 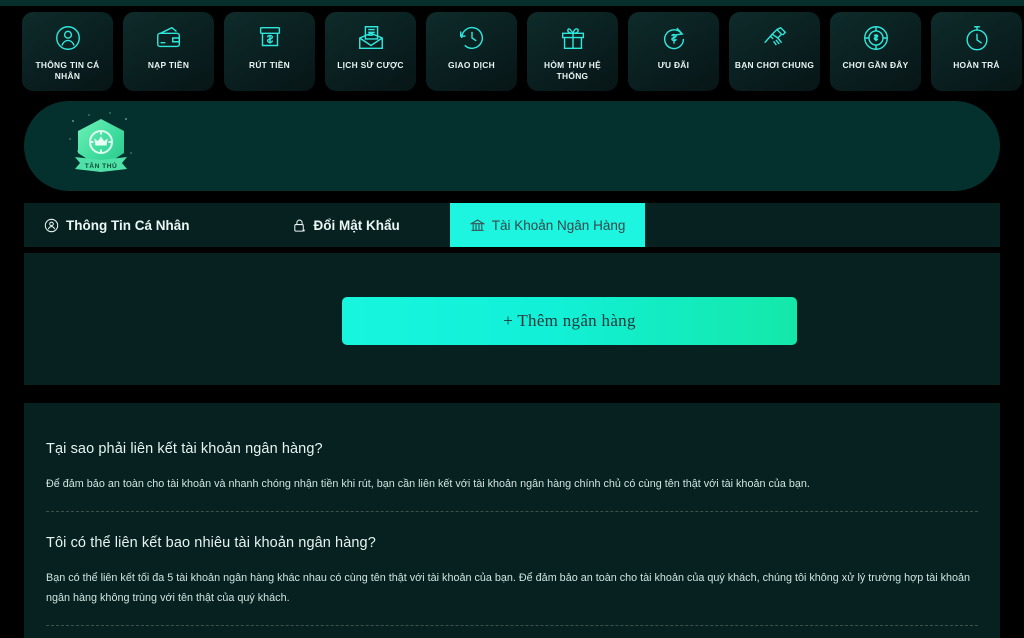 I want to click on nav-item-bet-history: LỊCH SỬ CƯỢC, so click(x=370, y=51).